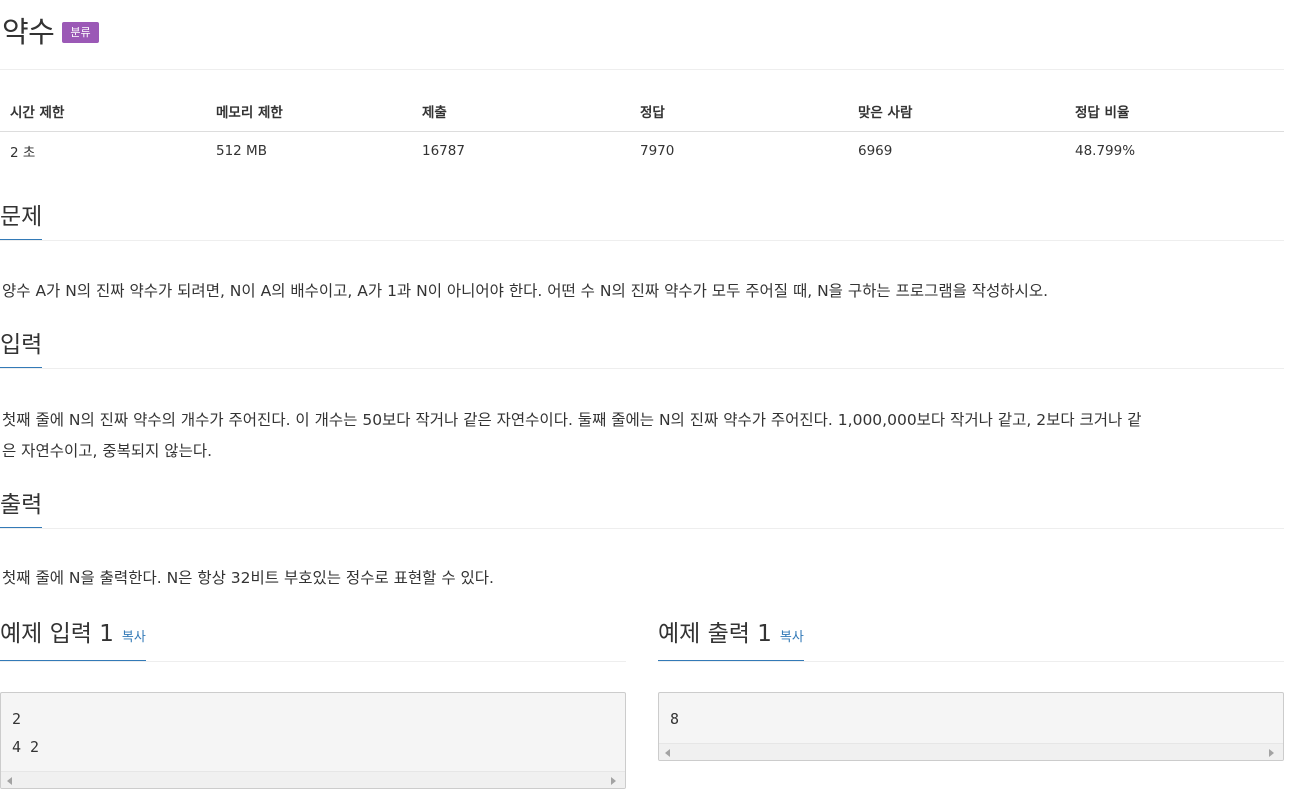  I want to click on header-solvers: 맞은 사람, so click(956, 112).